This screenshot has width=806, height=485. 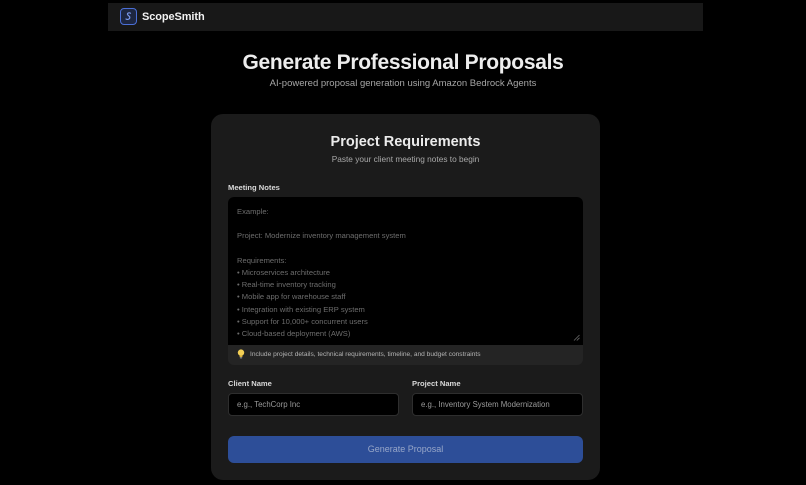 What do you see at coordinates (286, 285) in the screenshot?
I see `placeholder-line: • Real-time inventory tracking` at bounding box center [286, 285].